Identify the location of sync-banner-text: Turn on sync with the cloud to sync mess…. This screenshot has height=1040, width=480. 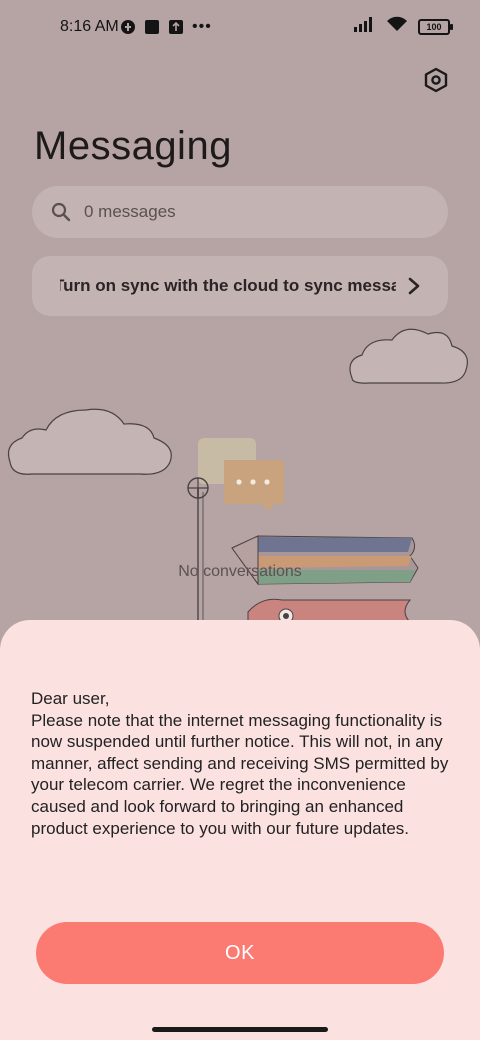
(228, 286).